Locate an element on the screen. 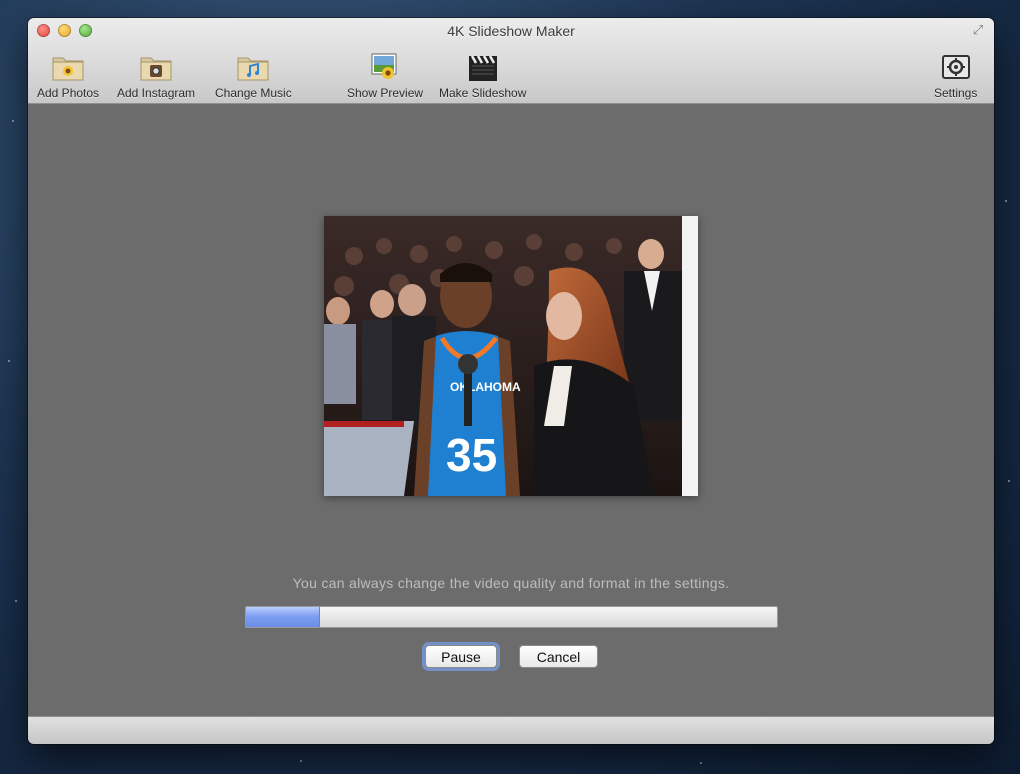  jersey-number: 35 is located at coordinates (471, 455).